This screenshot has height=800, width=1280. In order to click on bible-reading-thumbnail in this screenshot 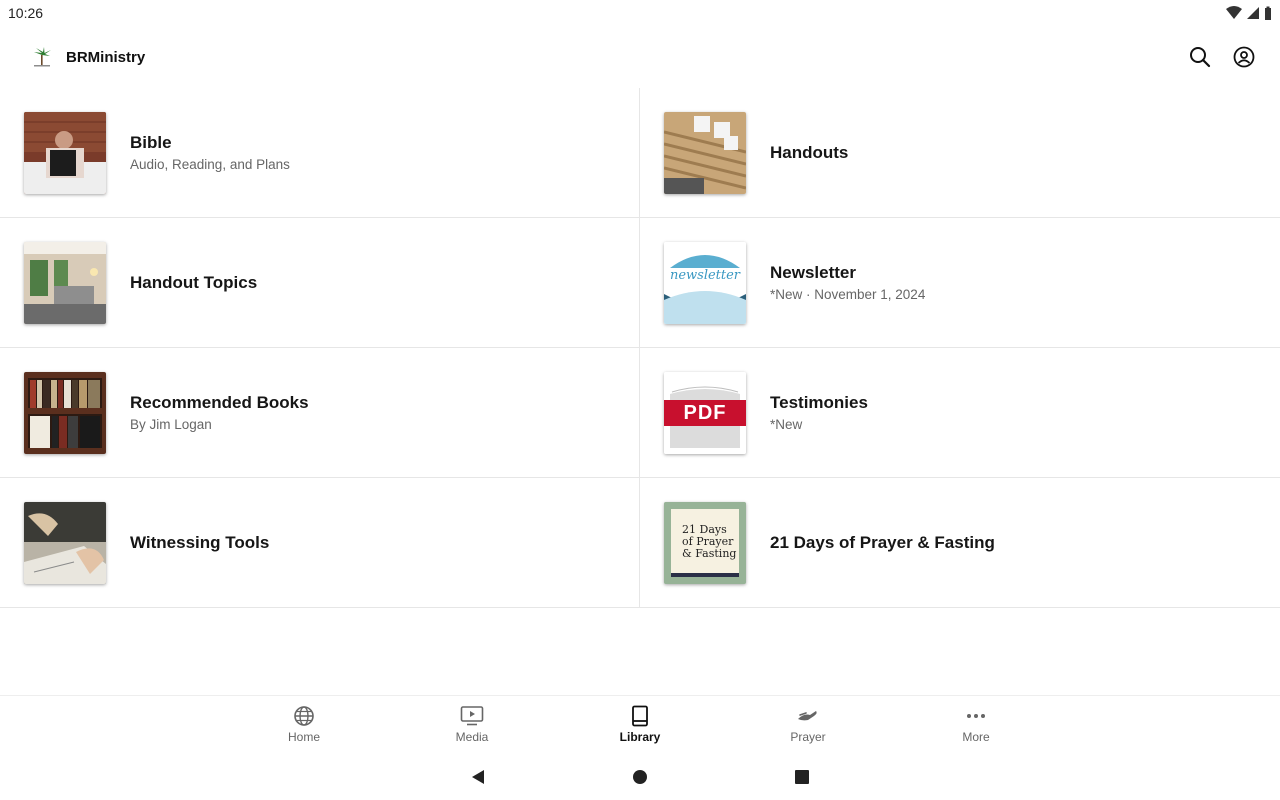, I will do `click(65, 152)`.